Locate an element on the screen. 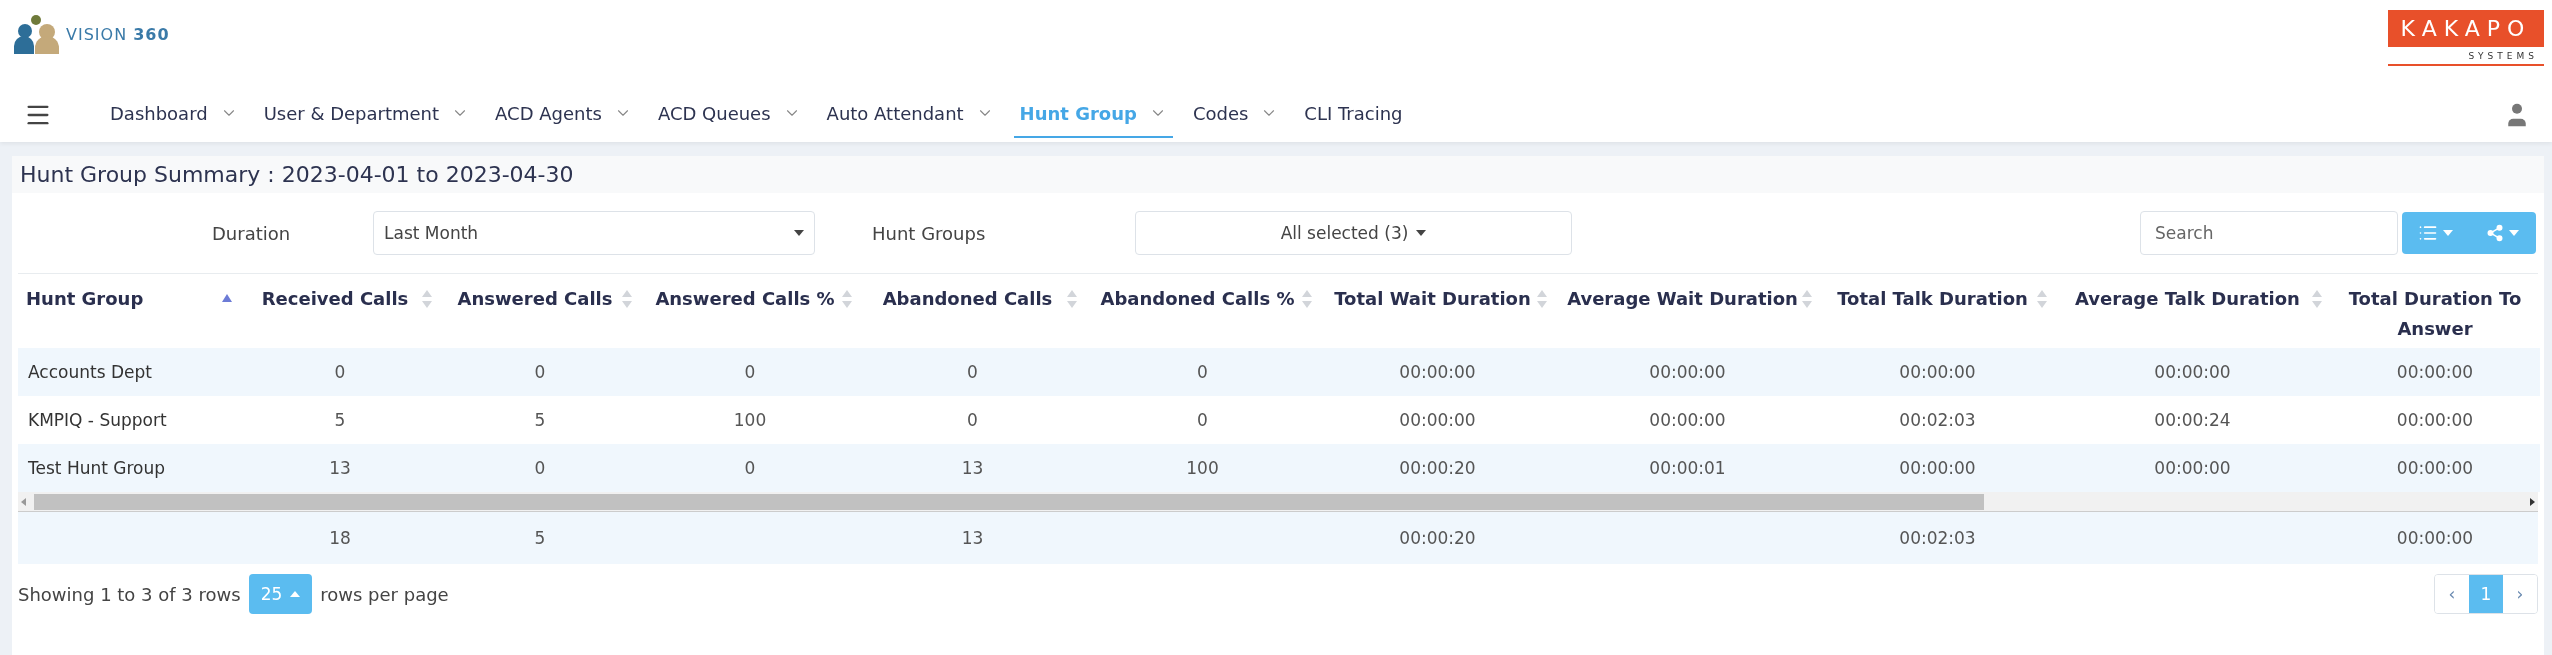 The image size is (2552, 655). nav-tab: ACD Queues is located at coordinates (729, 115).